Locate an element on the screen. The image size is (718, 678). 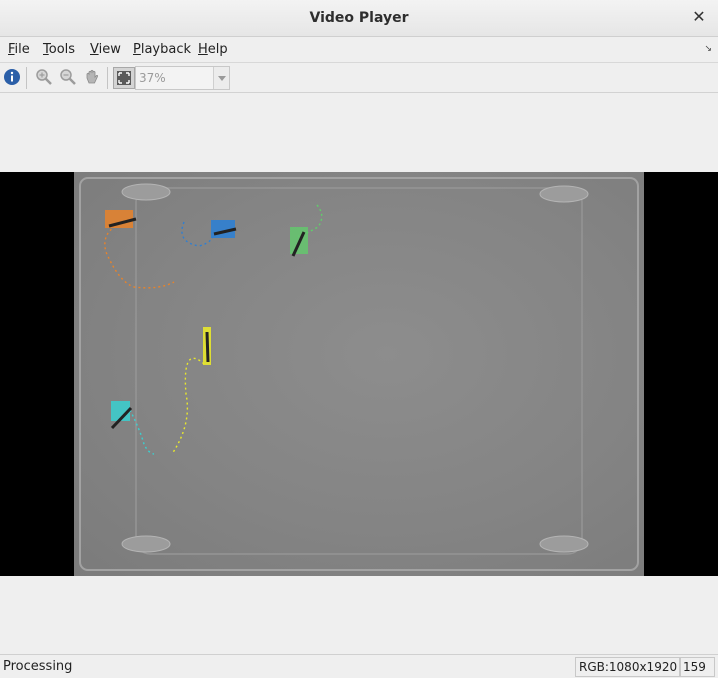
close-button: ✕ is located at coordinates (699, 17).